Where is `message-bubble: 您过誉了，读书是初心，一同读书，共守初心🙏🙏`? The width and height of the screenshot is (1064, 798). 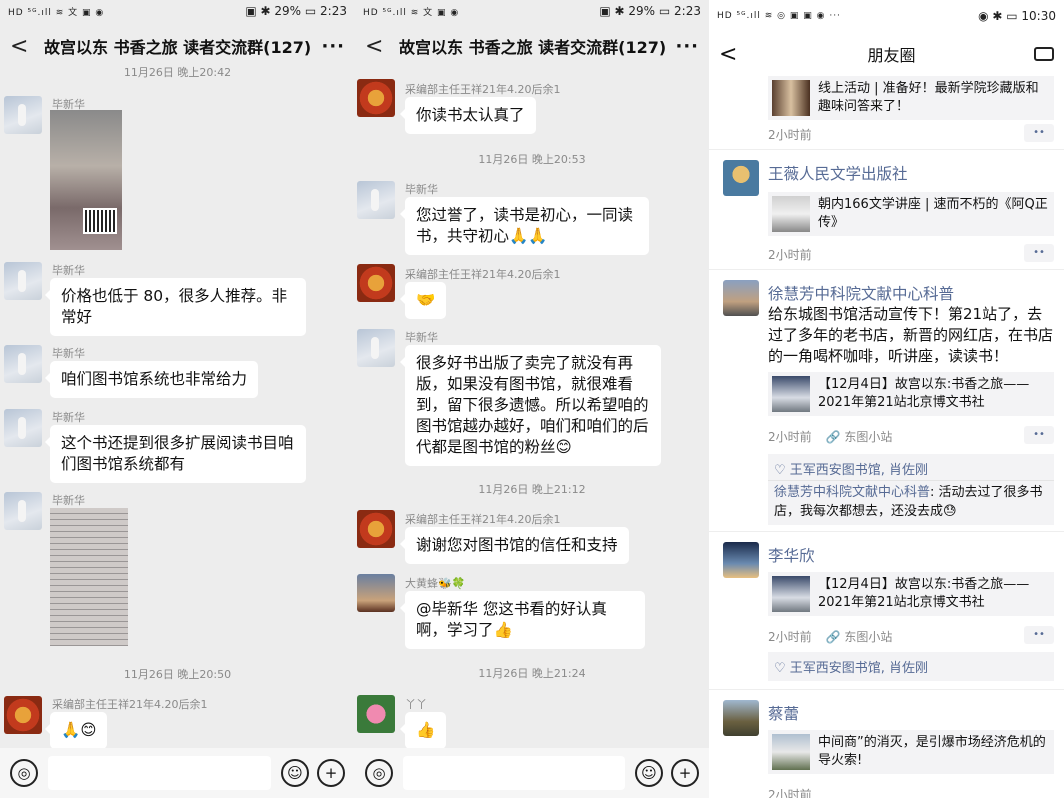 message-bubble: 您过誉了，读书是初心，一同读书，共守初心🙏🙏 is located at coordinates (524, 226).